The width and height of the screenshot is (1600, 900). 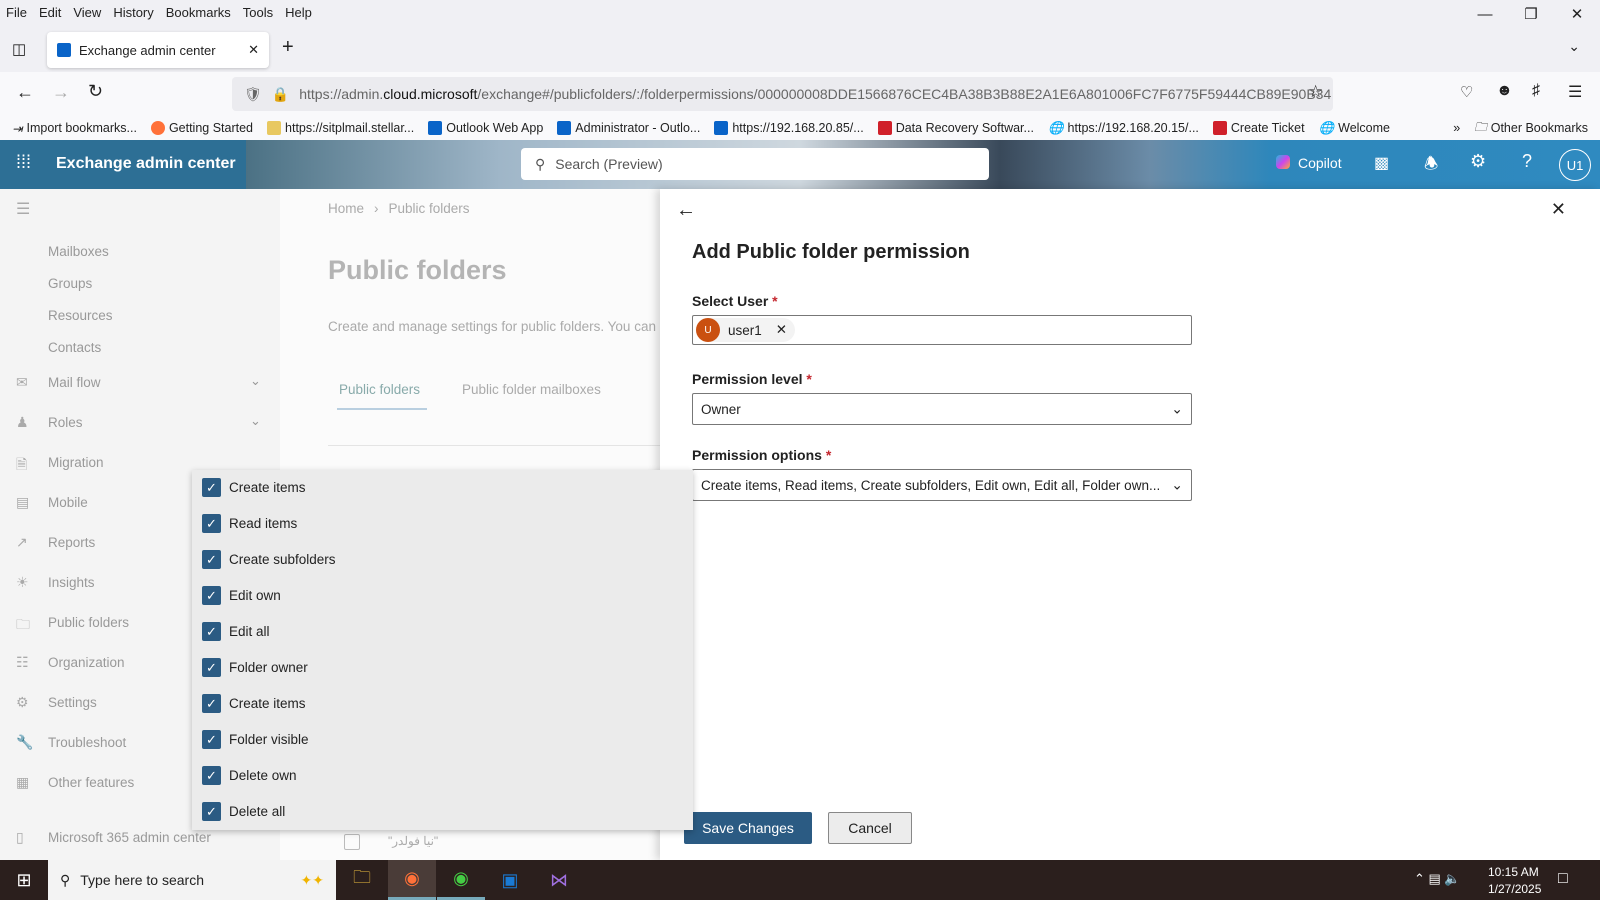 What do you see at coordinates (352, 842) in the screenshot?
I see `row-checkbox` at bounding box center [352, 842].